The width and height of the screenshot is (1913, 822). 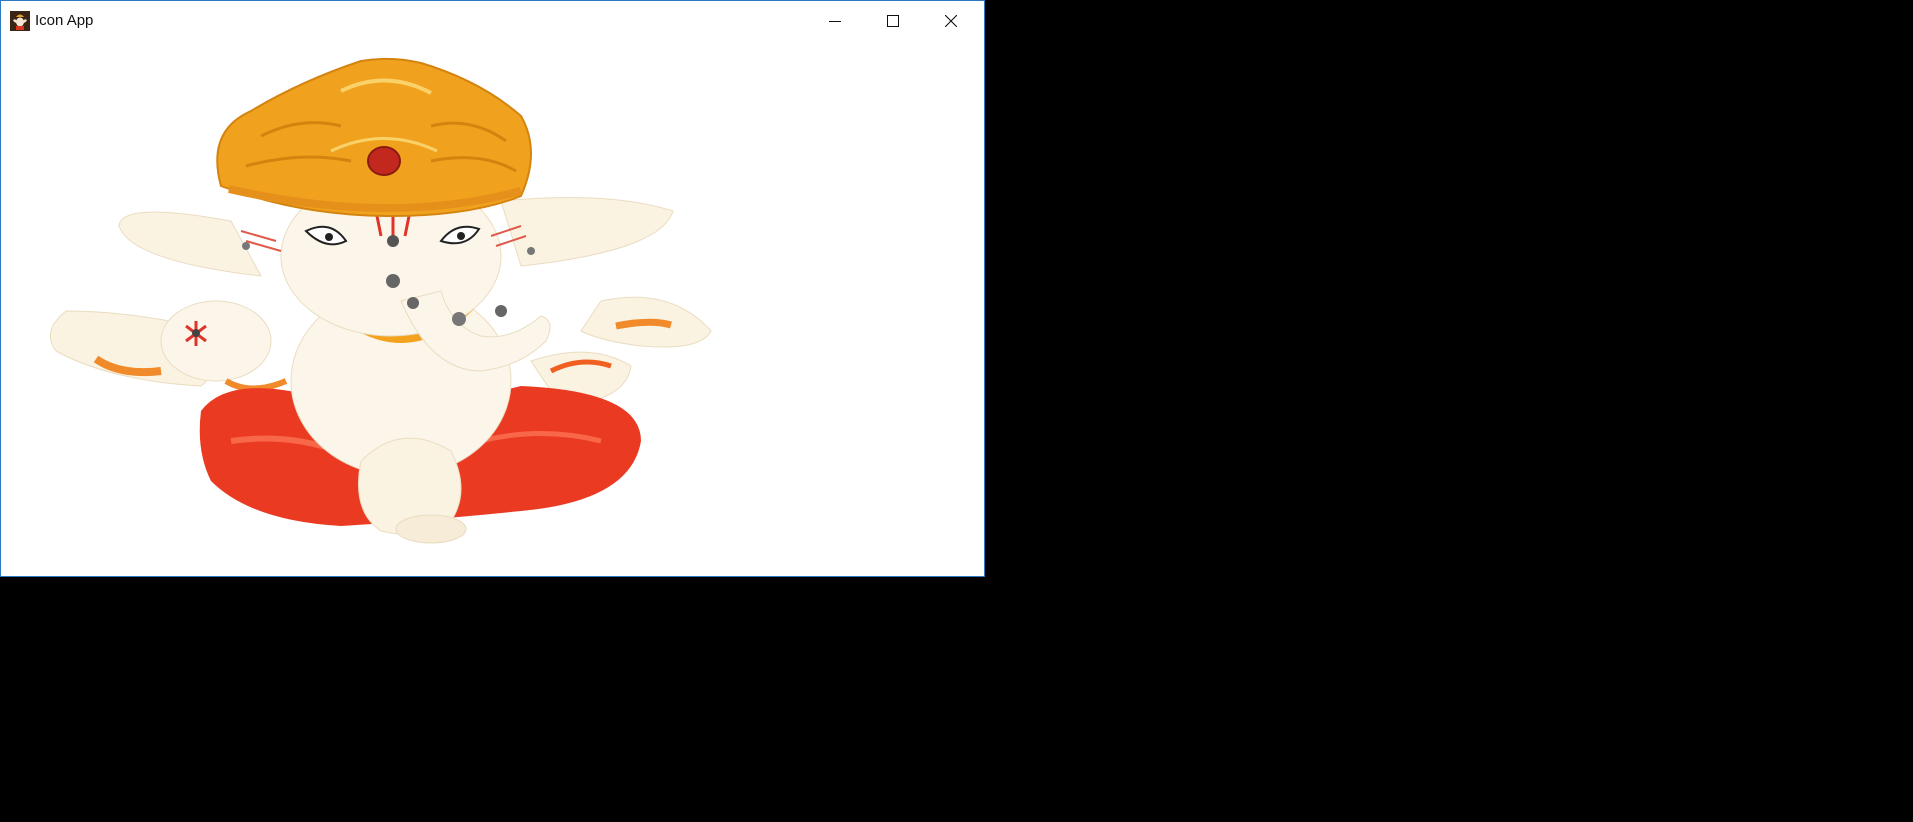 I want to click on close-button, so click(x=951, y=21).